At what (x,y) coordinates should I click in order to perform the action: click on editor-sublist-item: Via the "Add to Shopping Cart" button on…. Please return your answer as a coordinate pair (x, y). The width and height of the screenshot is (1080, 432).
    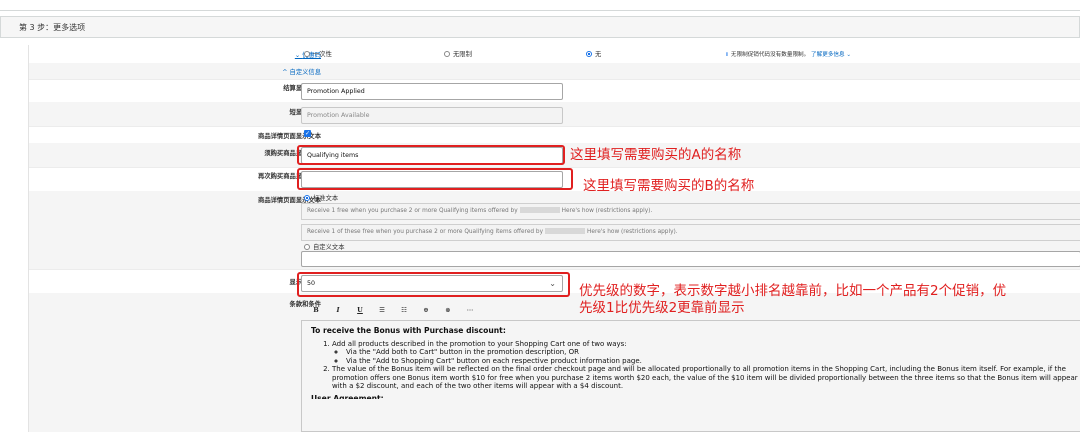
    Looking at the image, I should click on (713, 361).